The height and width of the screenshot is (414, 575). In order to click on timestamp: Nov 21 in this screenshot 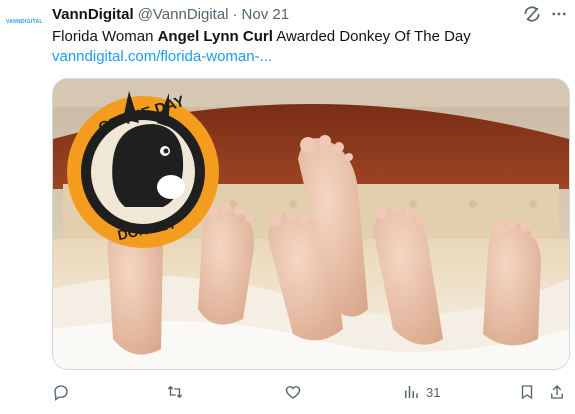, I will do `click(266, 14)`.